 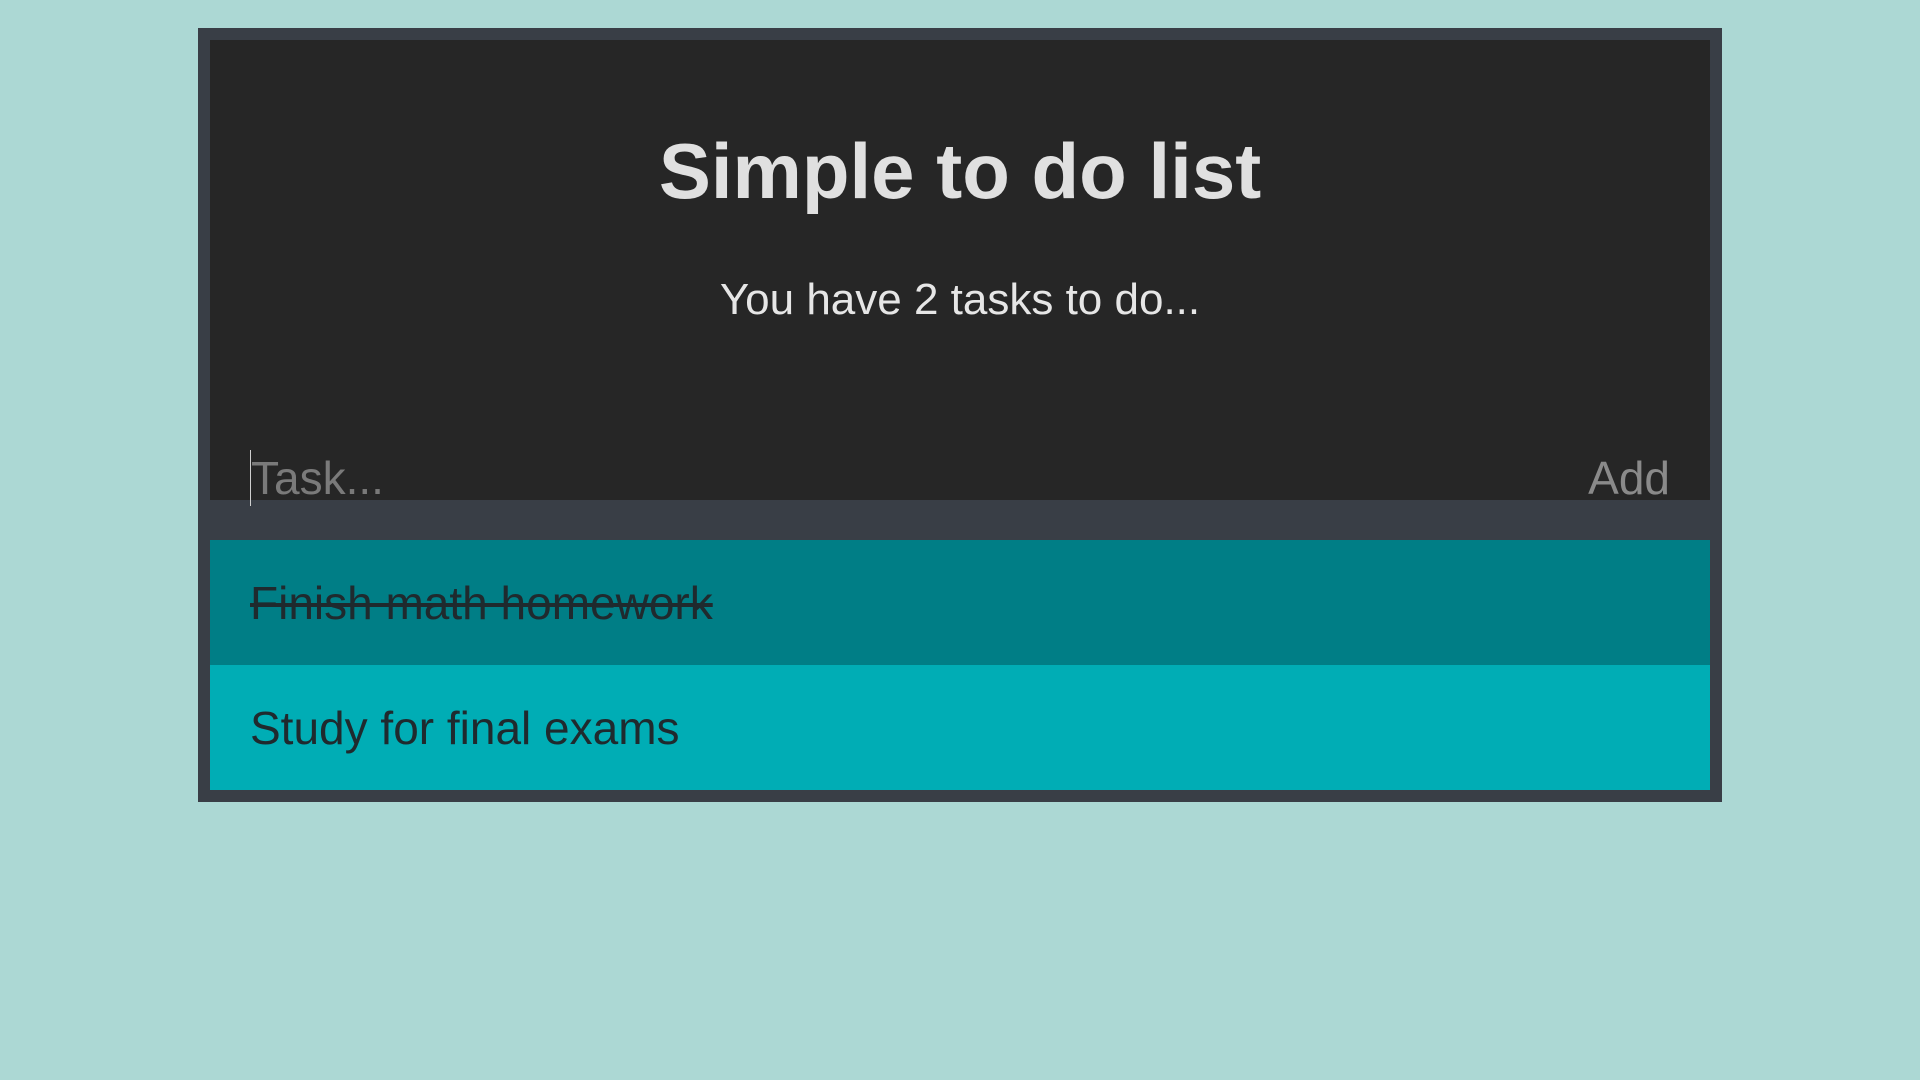 I want to click on task-item-finish-math-homework: Finish math homework, so click(x=960, y=602).